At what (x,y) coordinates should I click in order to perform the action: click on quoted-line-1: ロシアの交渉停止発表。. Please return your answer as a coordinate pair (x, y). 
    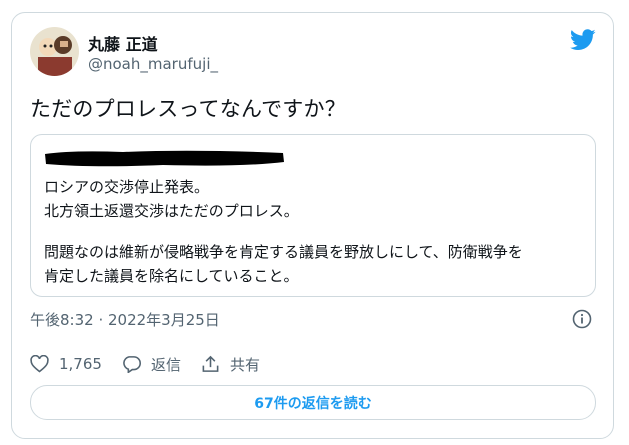
    Looking at the image, I should click on (127, 187).